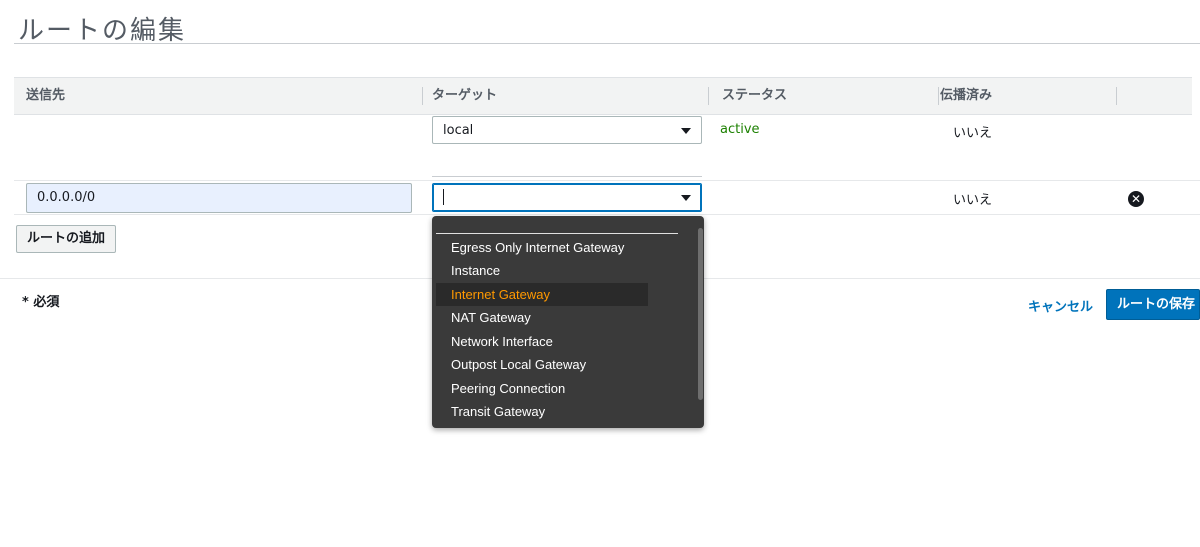 The width and height of the screenshot is (1200, 547). I want to click on dropdown-option: NAT Gateway, so click(542, 317).